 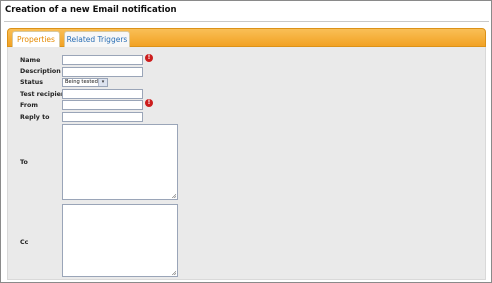 What do you see at coordinates (120, 240) in the screenshot?
I see `cc-textarea` at bounding box center [120, 240].